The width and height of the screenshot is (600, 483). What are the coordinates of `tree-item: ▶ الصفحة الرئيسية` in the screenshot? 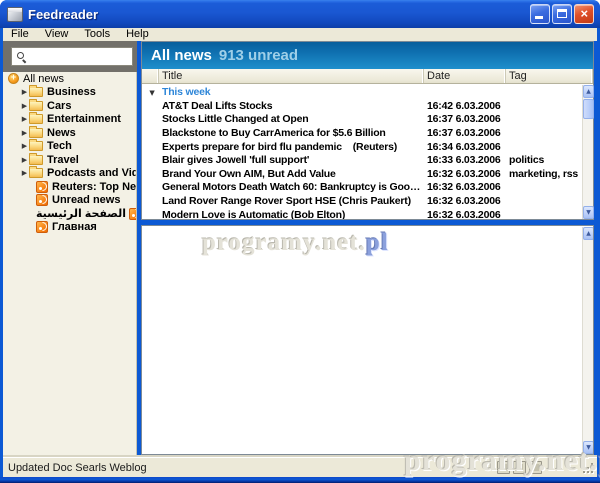 It's located at (69, 214).